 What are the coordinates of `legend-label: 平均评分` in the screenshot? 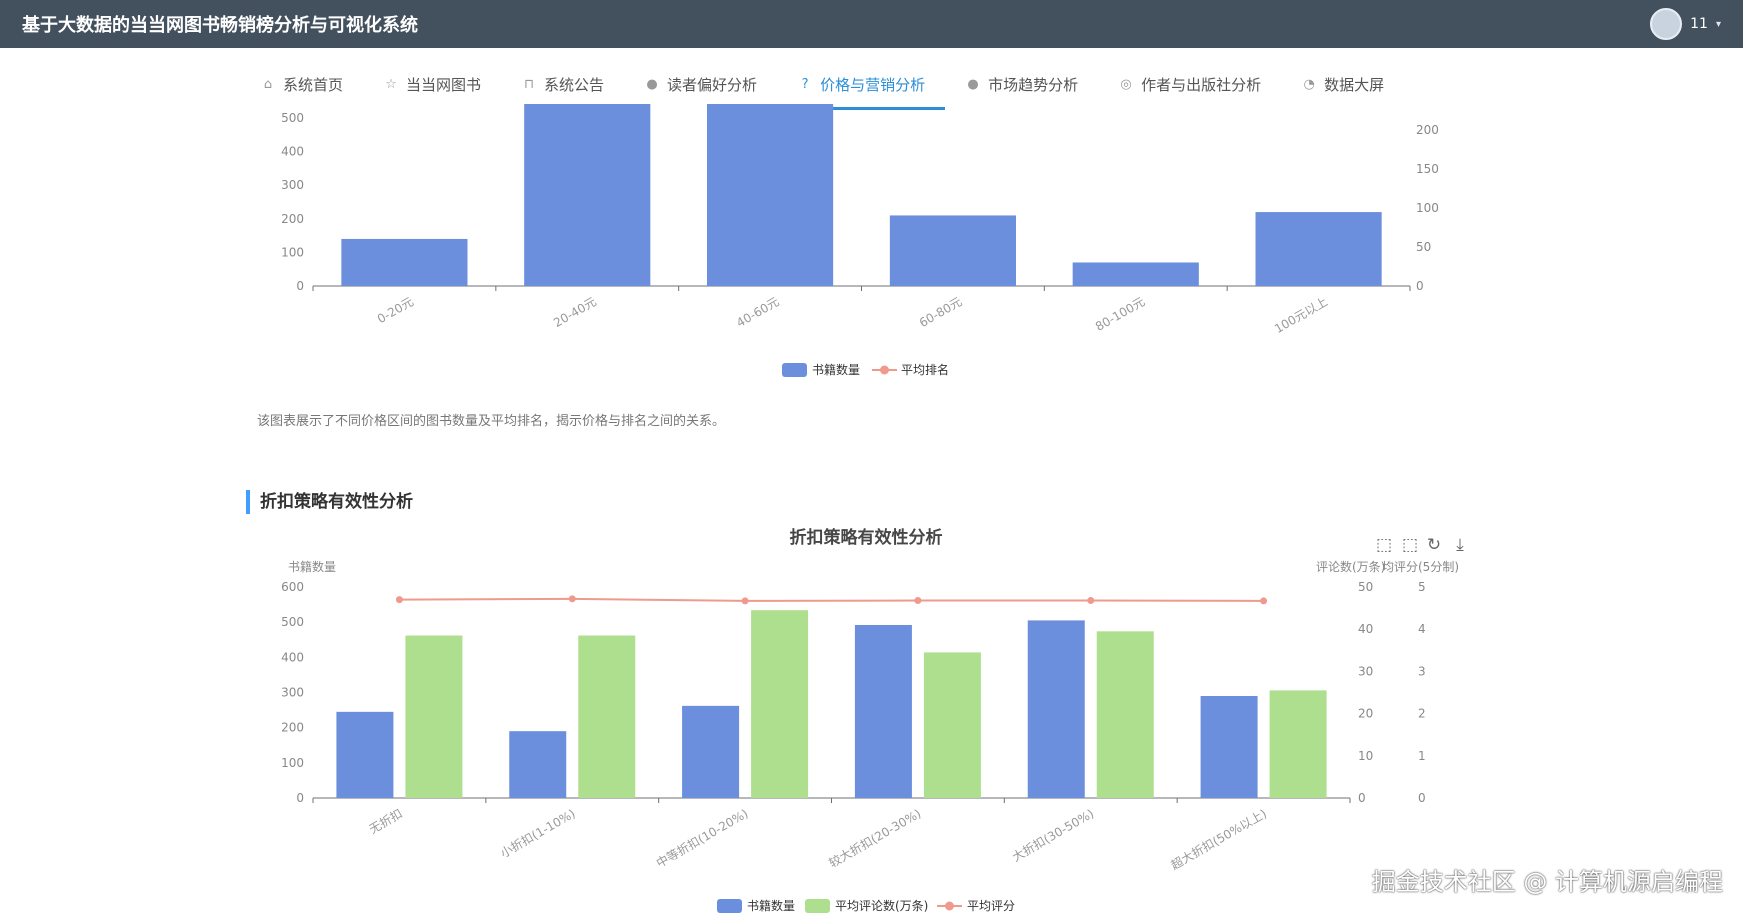 It's located at (991, 906).